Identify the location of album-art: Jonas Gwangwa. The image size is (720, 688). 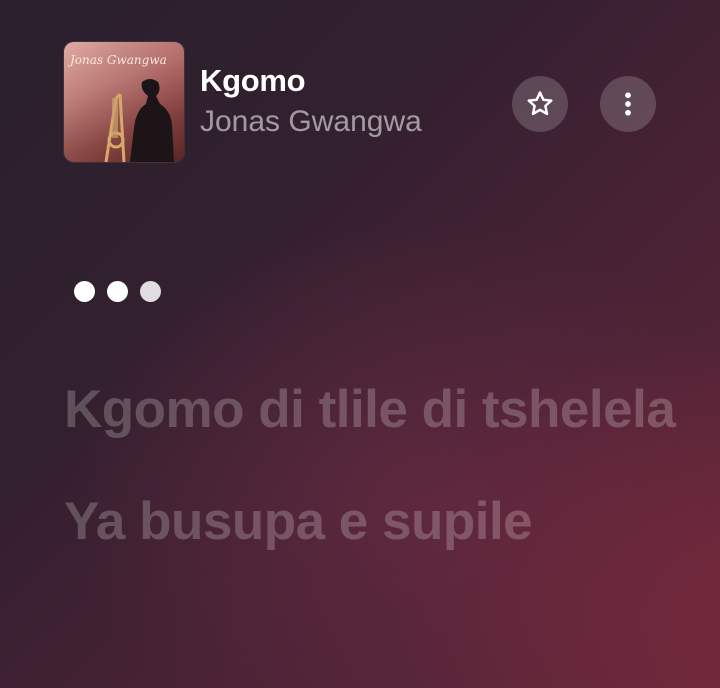
(124, 102).